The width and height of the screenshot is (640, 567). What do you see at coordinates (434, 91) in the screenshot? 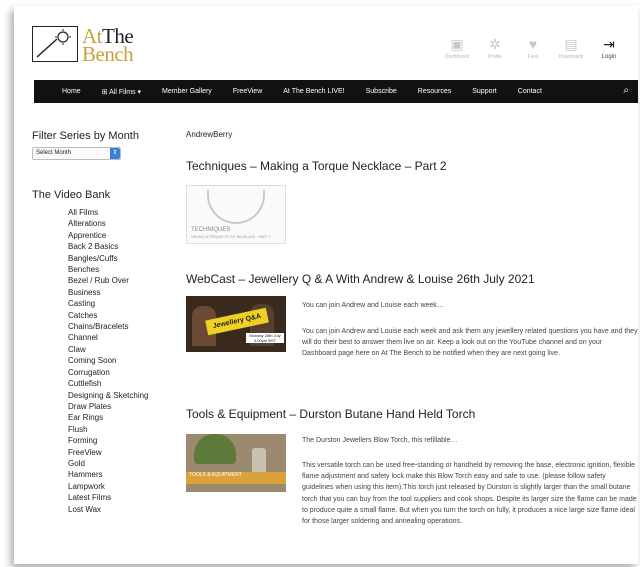
I see `nav-resources: Resources` at bounding box center [434, 91].